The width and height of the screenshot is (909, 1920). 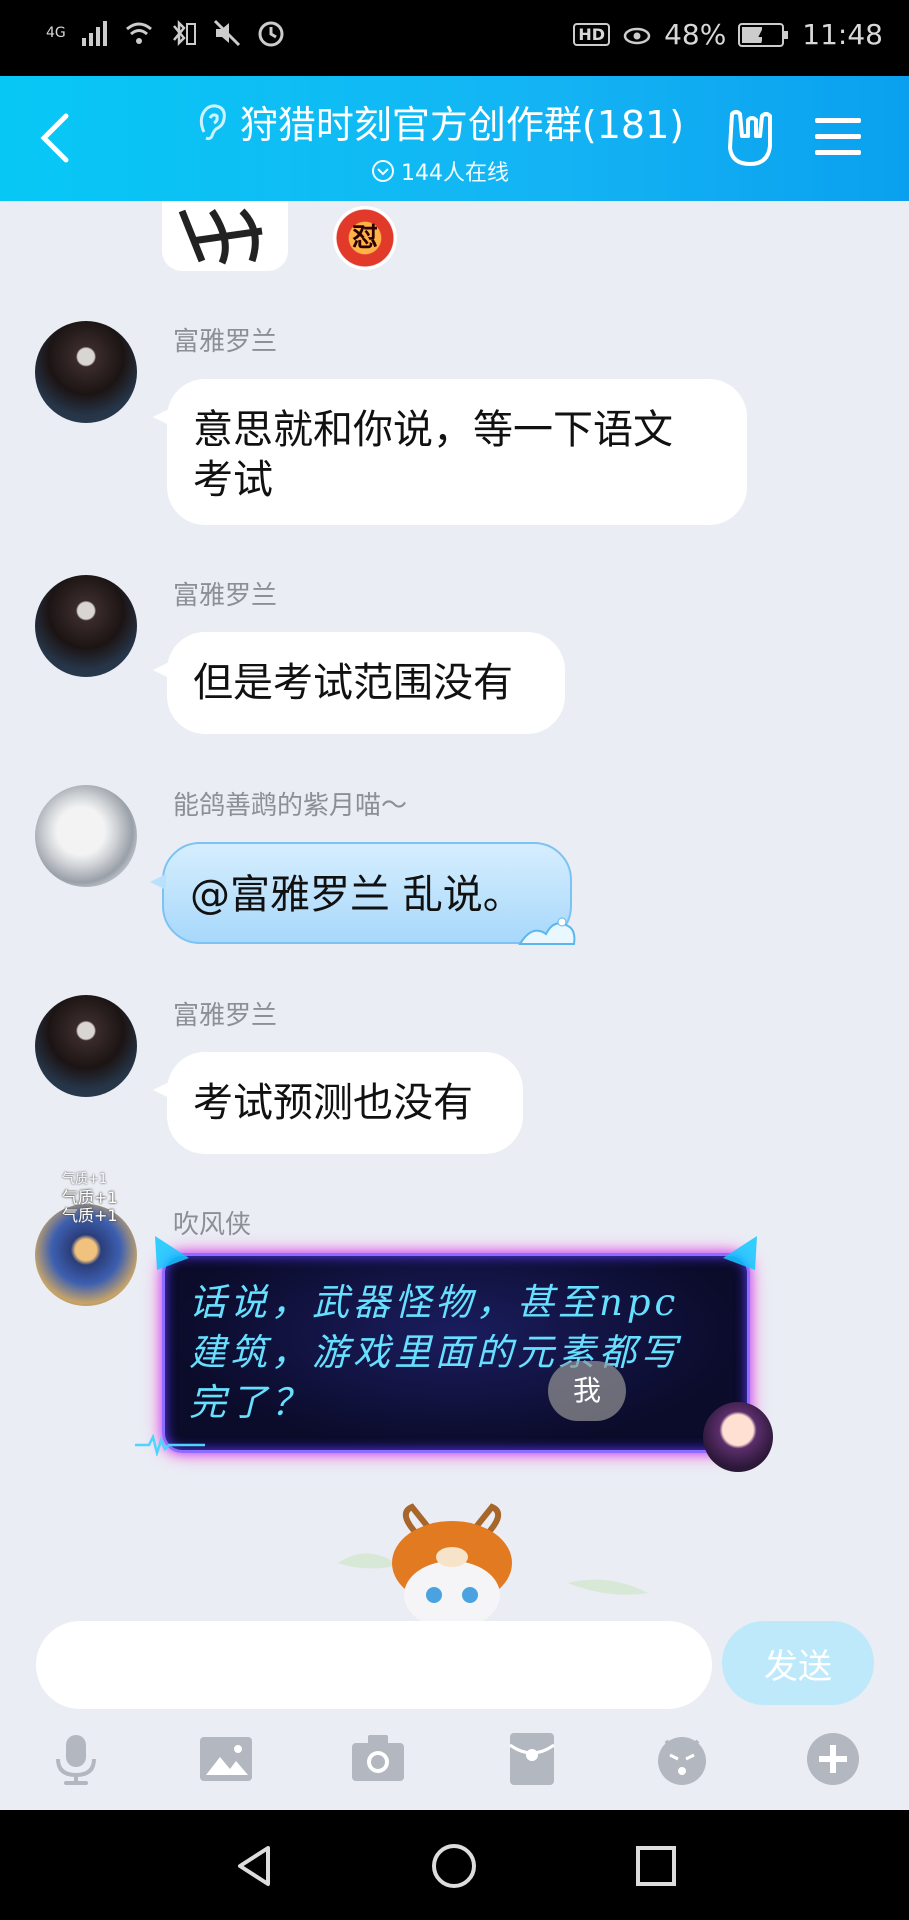 What do you see at coordinates (250, 1402) in the screenshot?
I see `message-text-line: 完了？` at bounding box center [250, 1402].